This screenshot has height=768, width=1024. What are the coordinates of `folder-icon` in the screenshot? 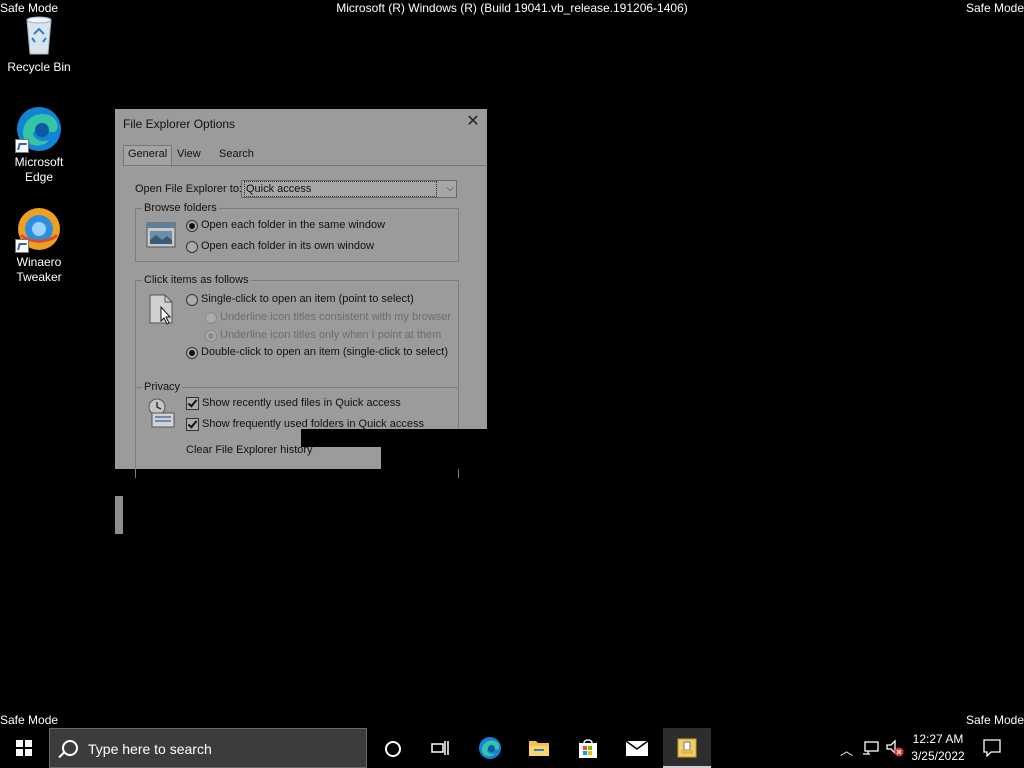 It's located at (539, 748).